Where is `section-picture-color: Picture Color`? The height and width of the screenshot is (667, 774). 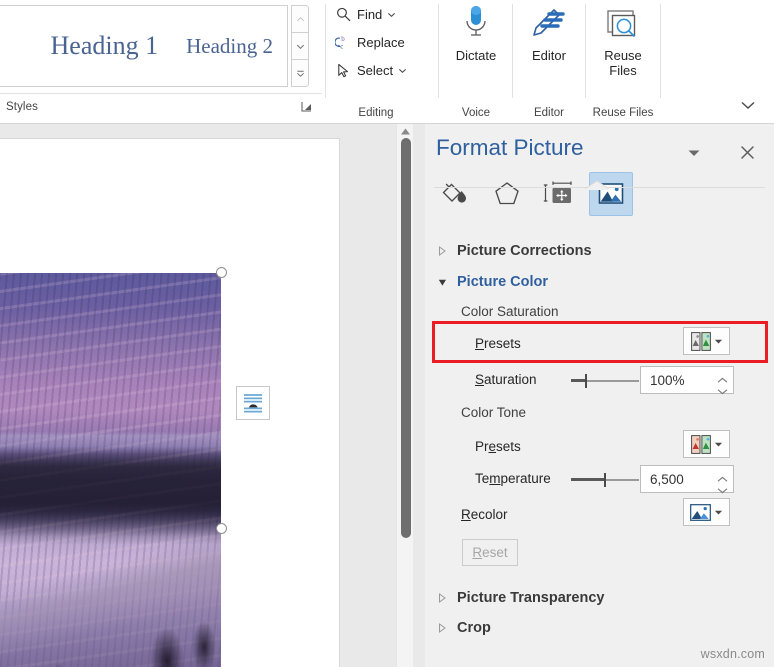 section-picture-color: Picture Color is located at coordinates (493, 282).